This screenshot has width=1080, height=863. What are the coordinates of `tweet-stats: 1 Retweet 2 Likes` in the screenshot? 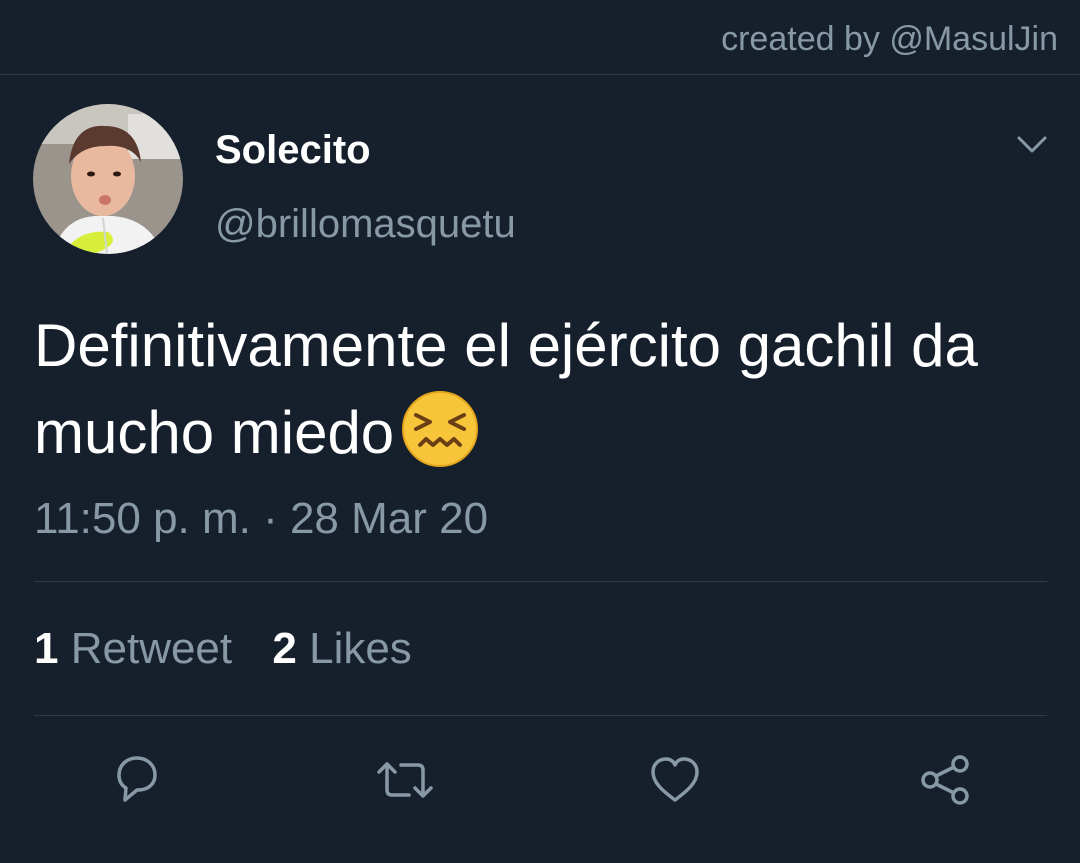 It's located at (237, 649).